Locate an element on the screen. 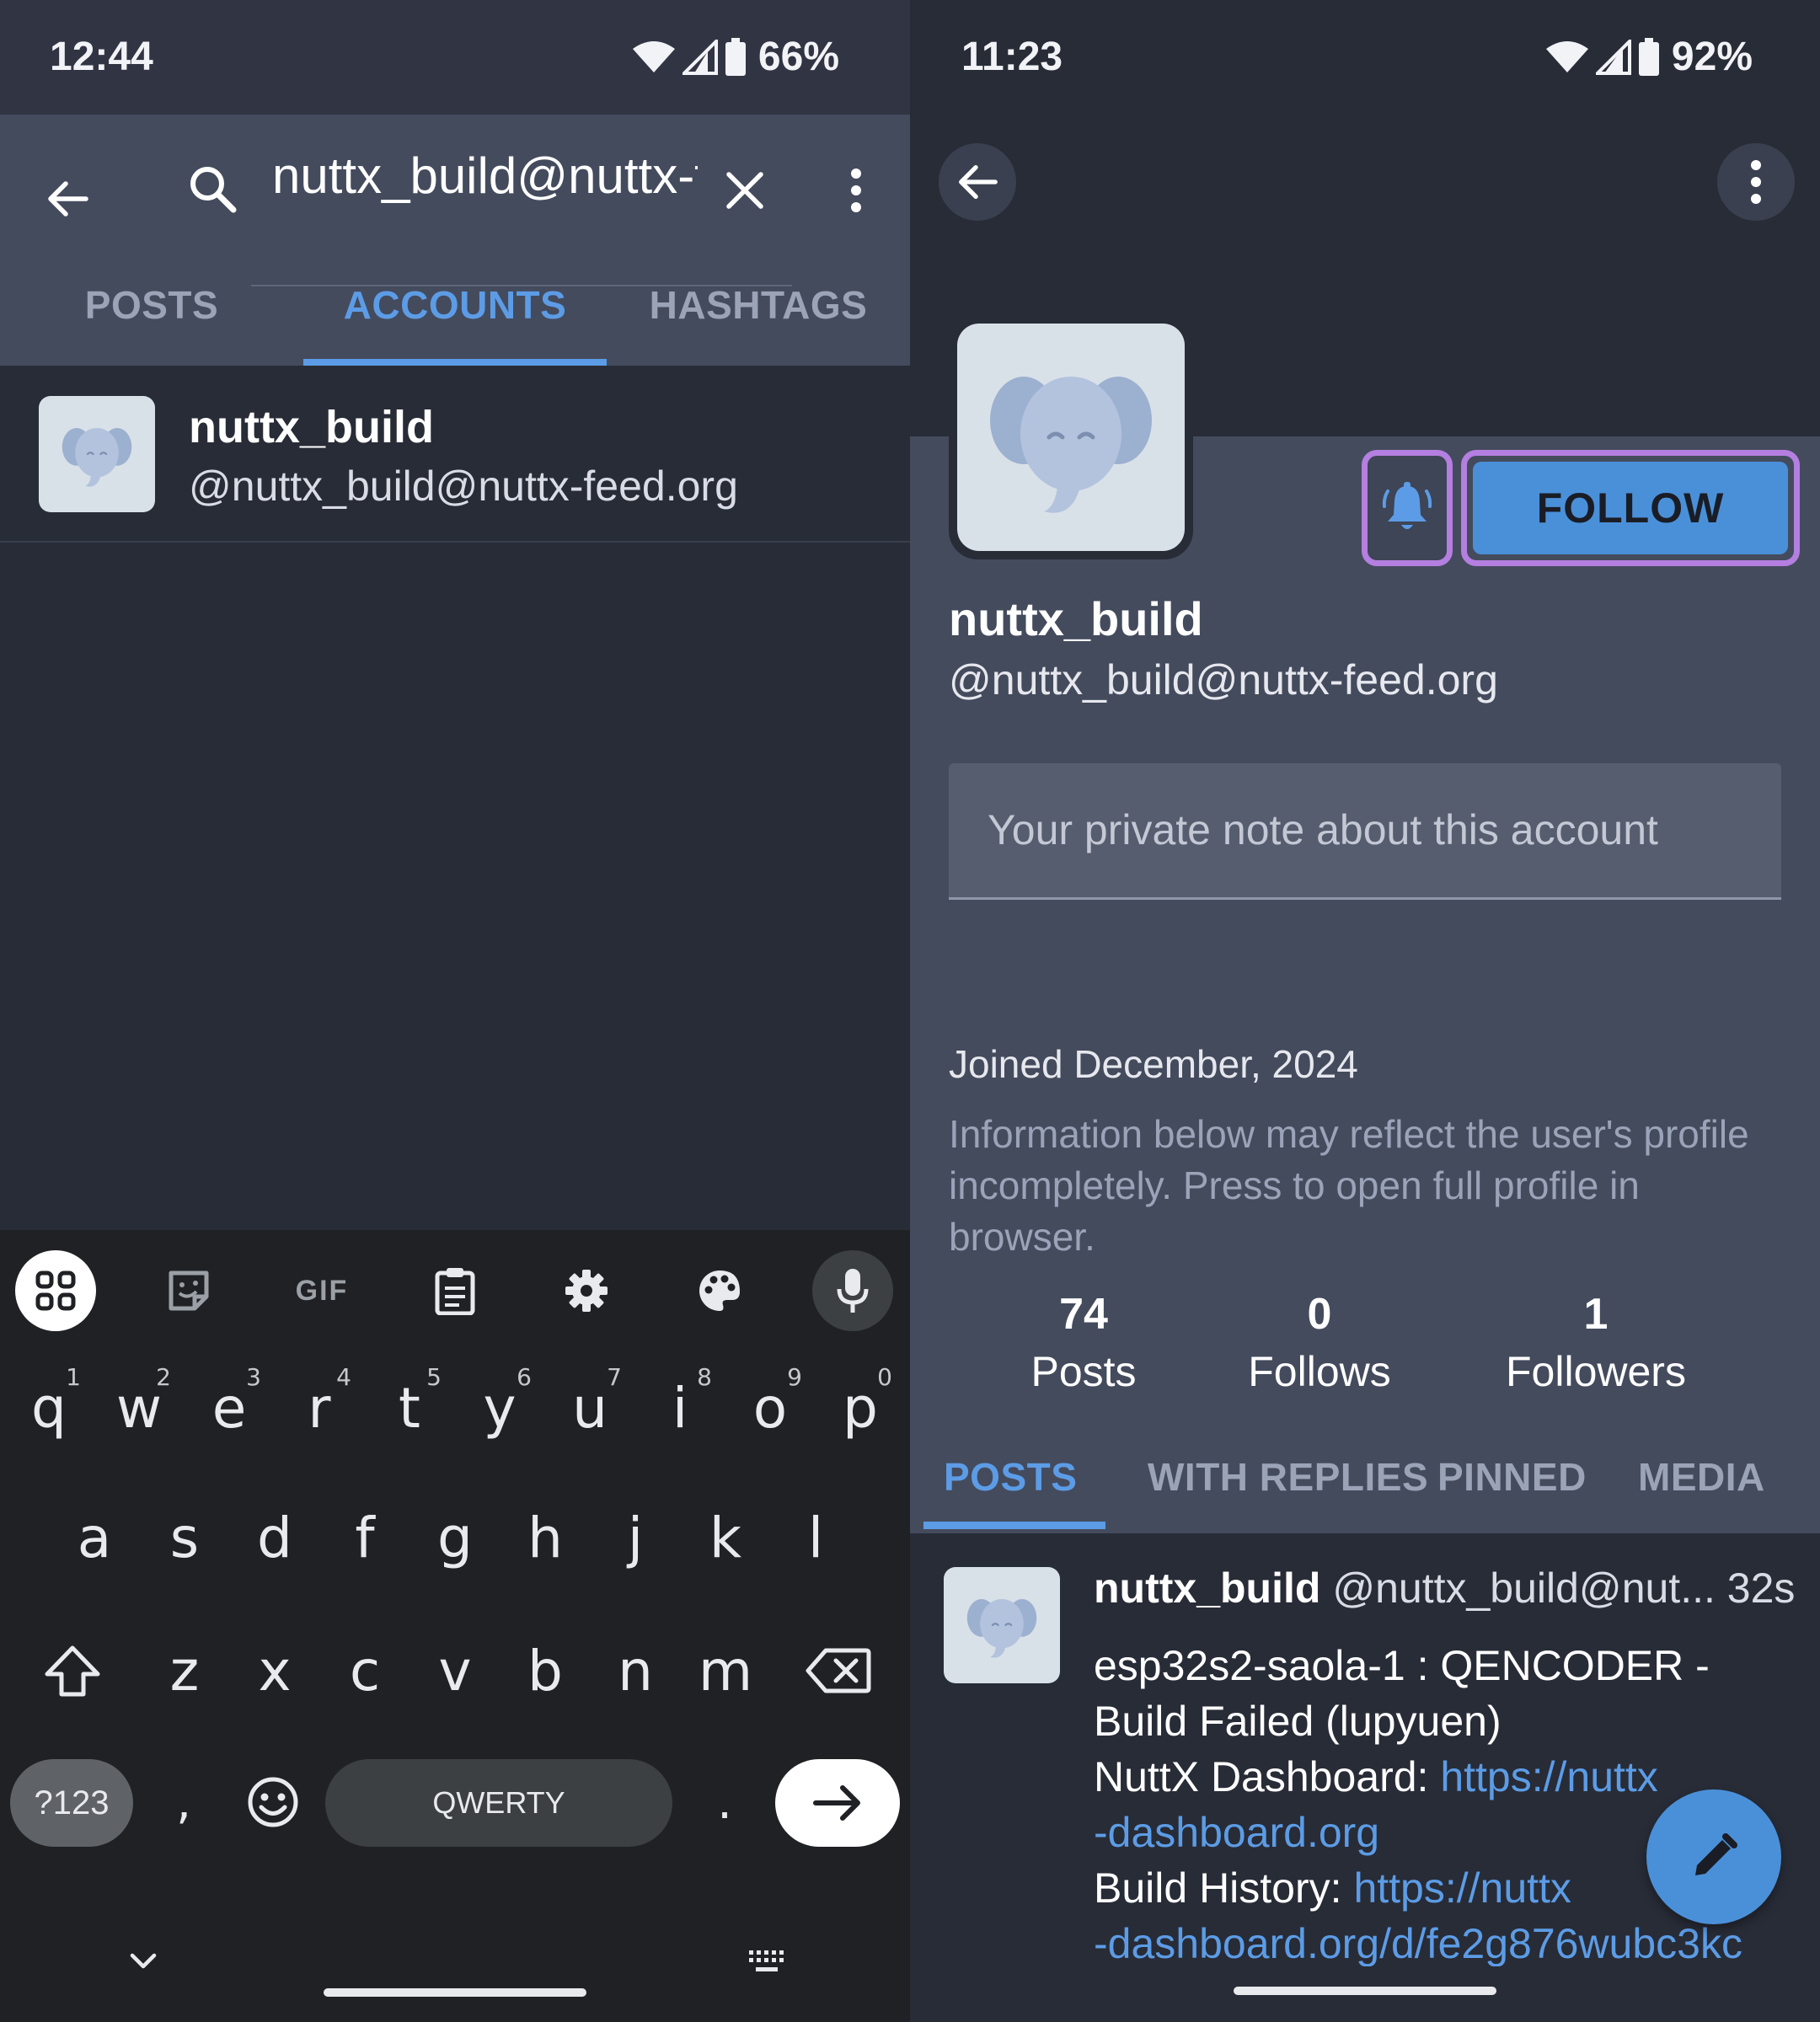 Image resolution: width=1820 pixels, height=2022 pixels. symbols-key: ?123 is located at coordinates (71, 1803).